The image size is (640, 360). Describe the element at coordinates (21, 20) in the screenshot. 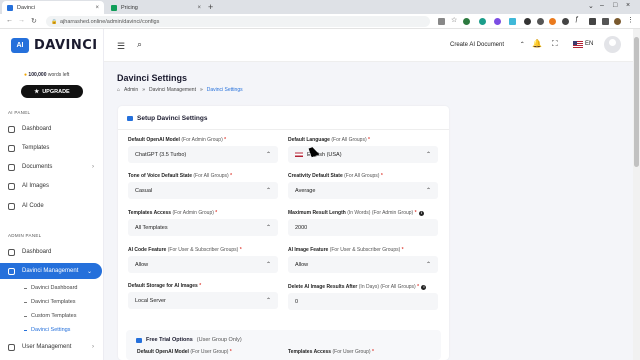

I see `forward-icon: →` at that location.